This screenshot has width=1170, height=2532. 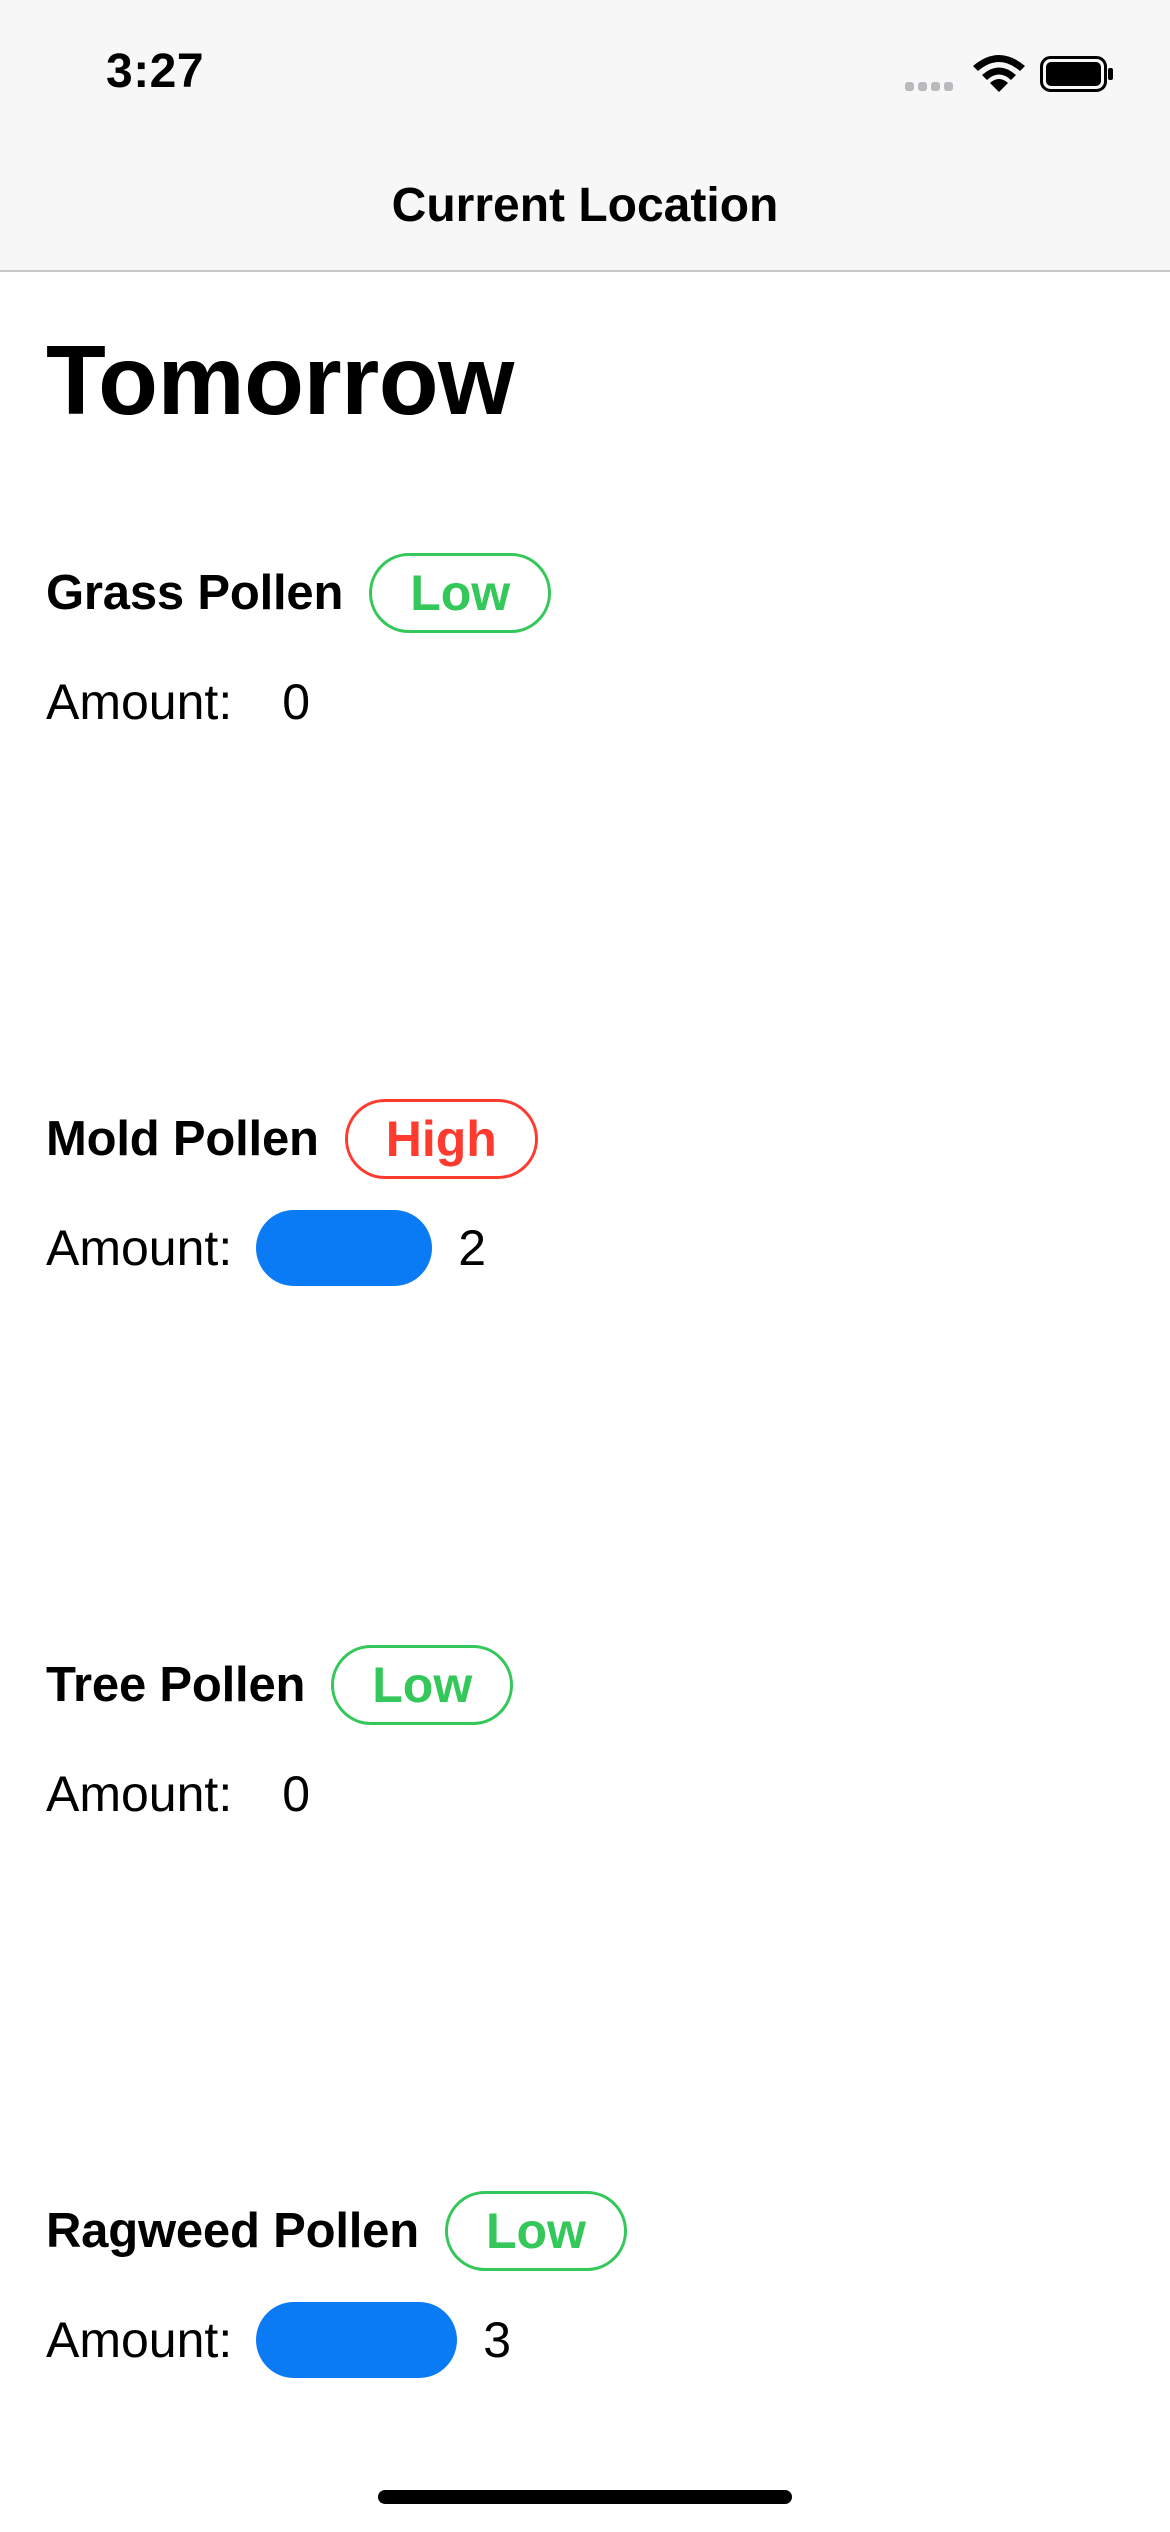 What do you see at coordinates (176, 1685) in the screenshot?
I see `pollen-name: Tree Pollen` at bounding box center [176, 1685].